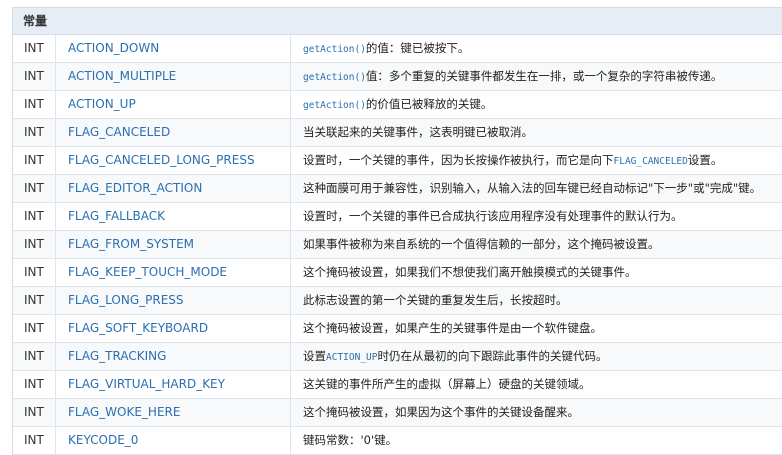 The image size is (782, 455). I want to click on description-text: 这个掩码被设置，如果因为这个事件的关键设备醒来。, so click(441, 412).